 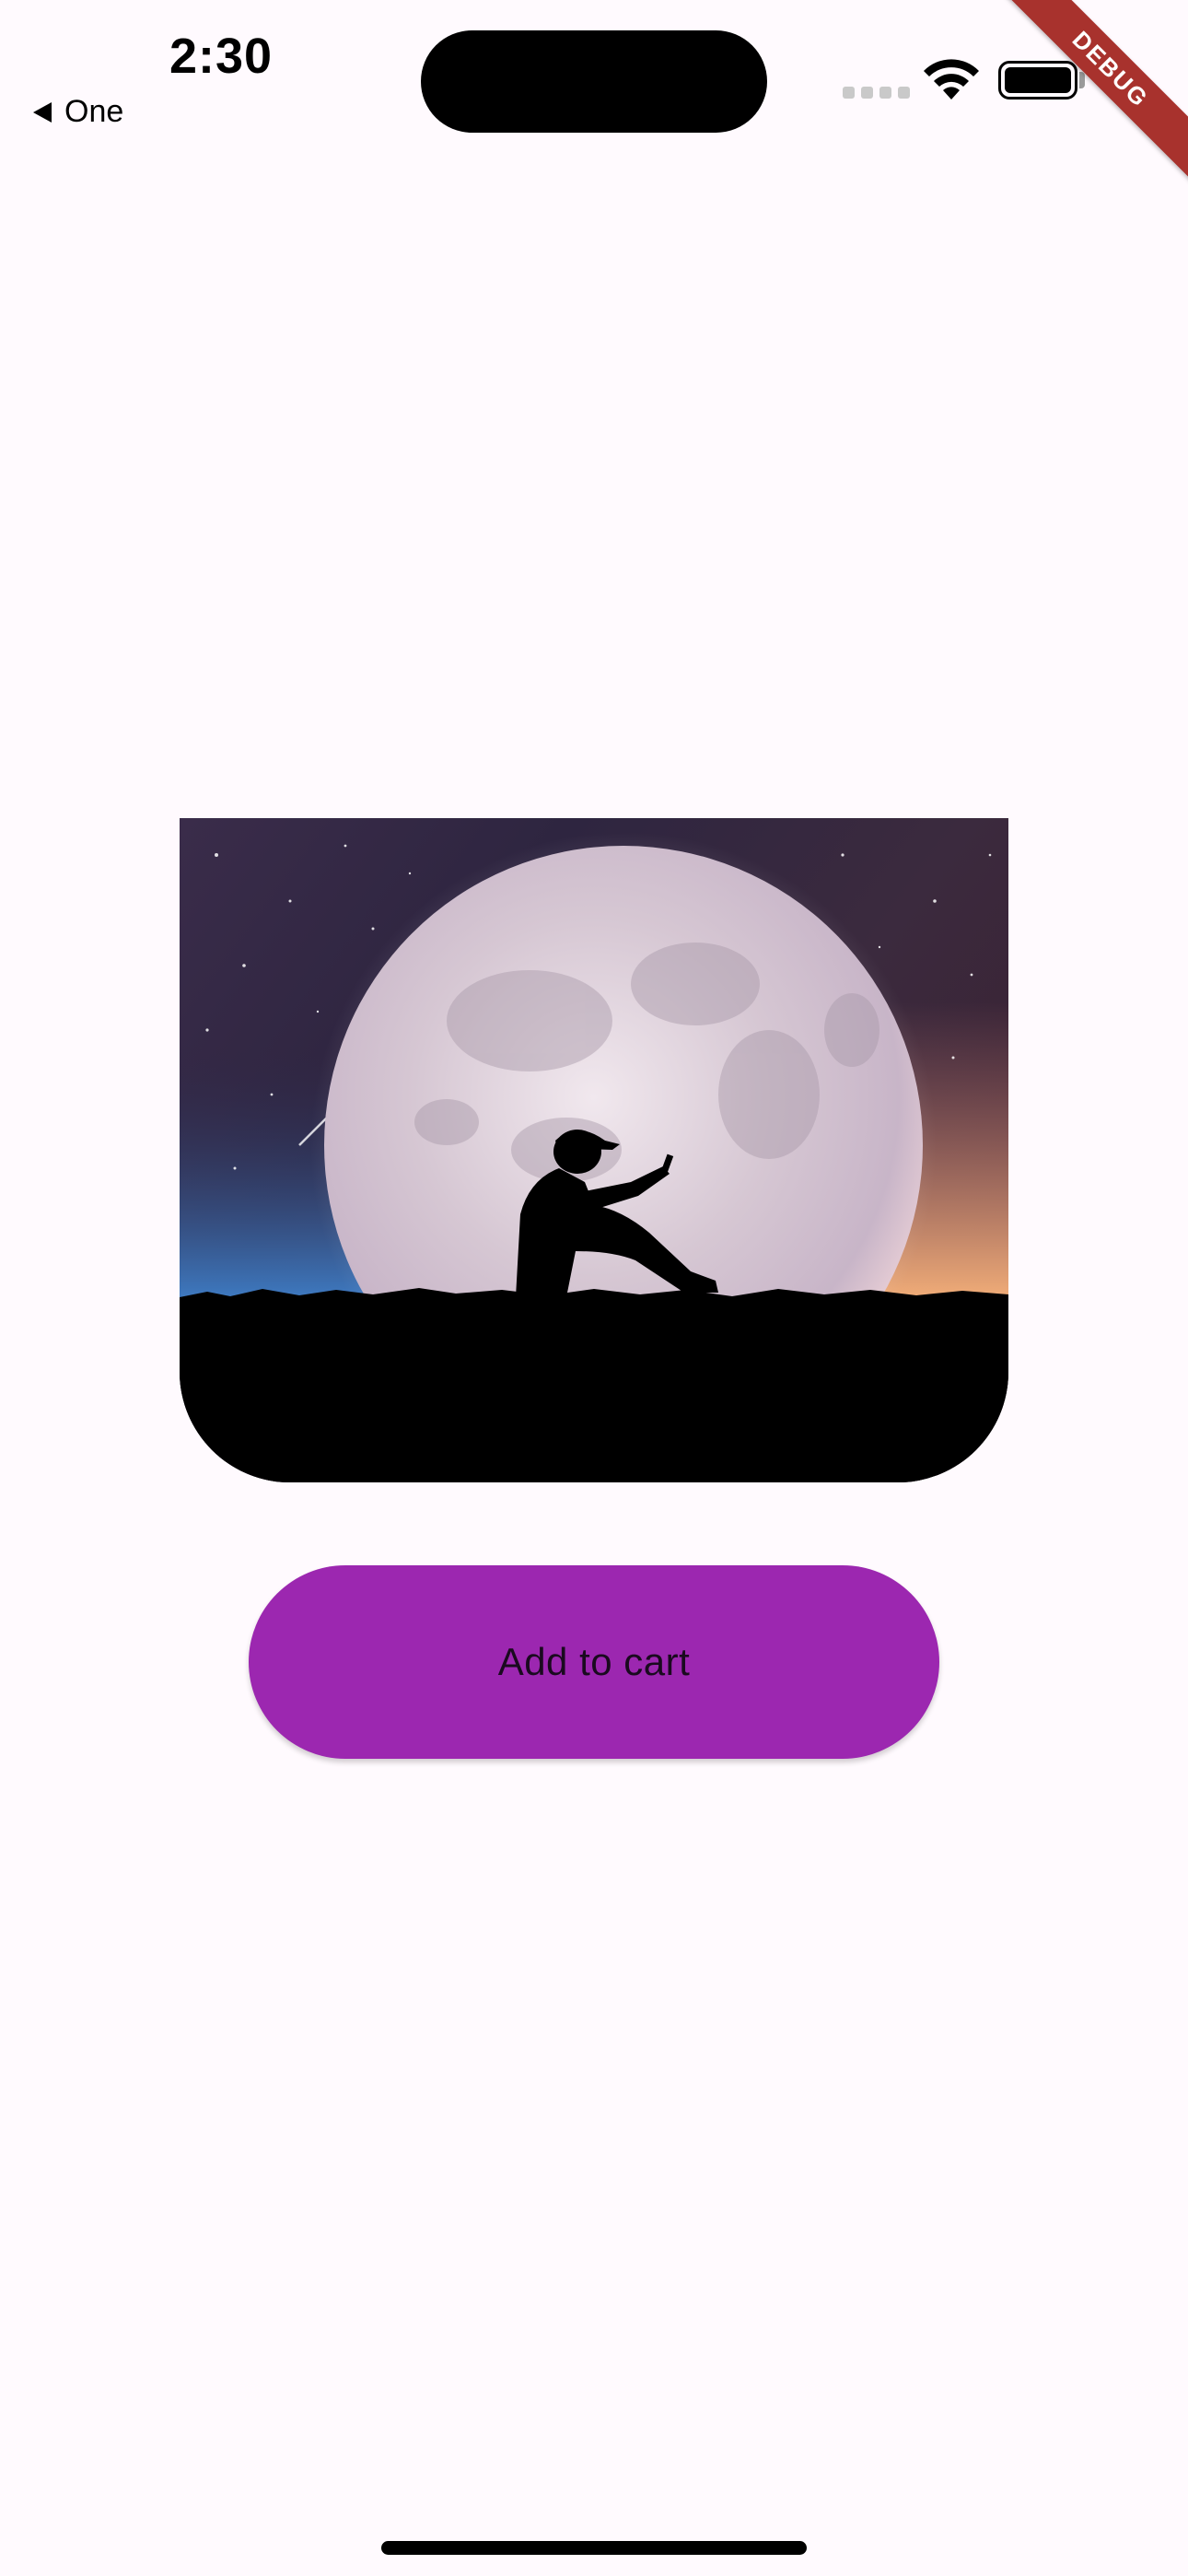 I want to click on dynamic-island, so click(x=594, y=81).